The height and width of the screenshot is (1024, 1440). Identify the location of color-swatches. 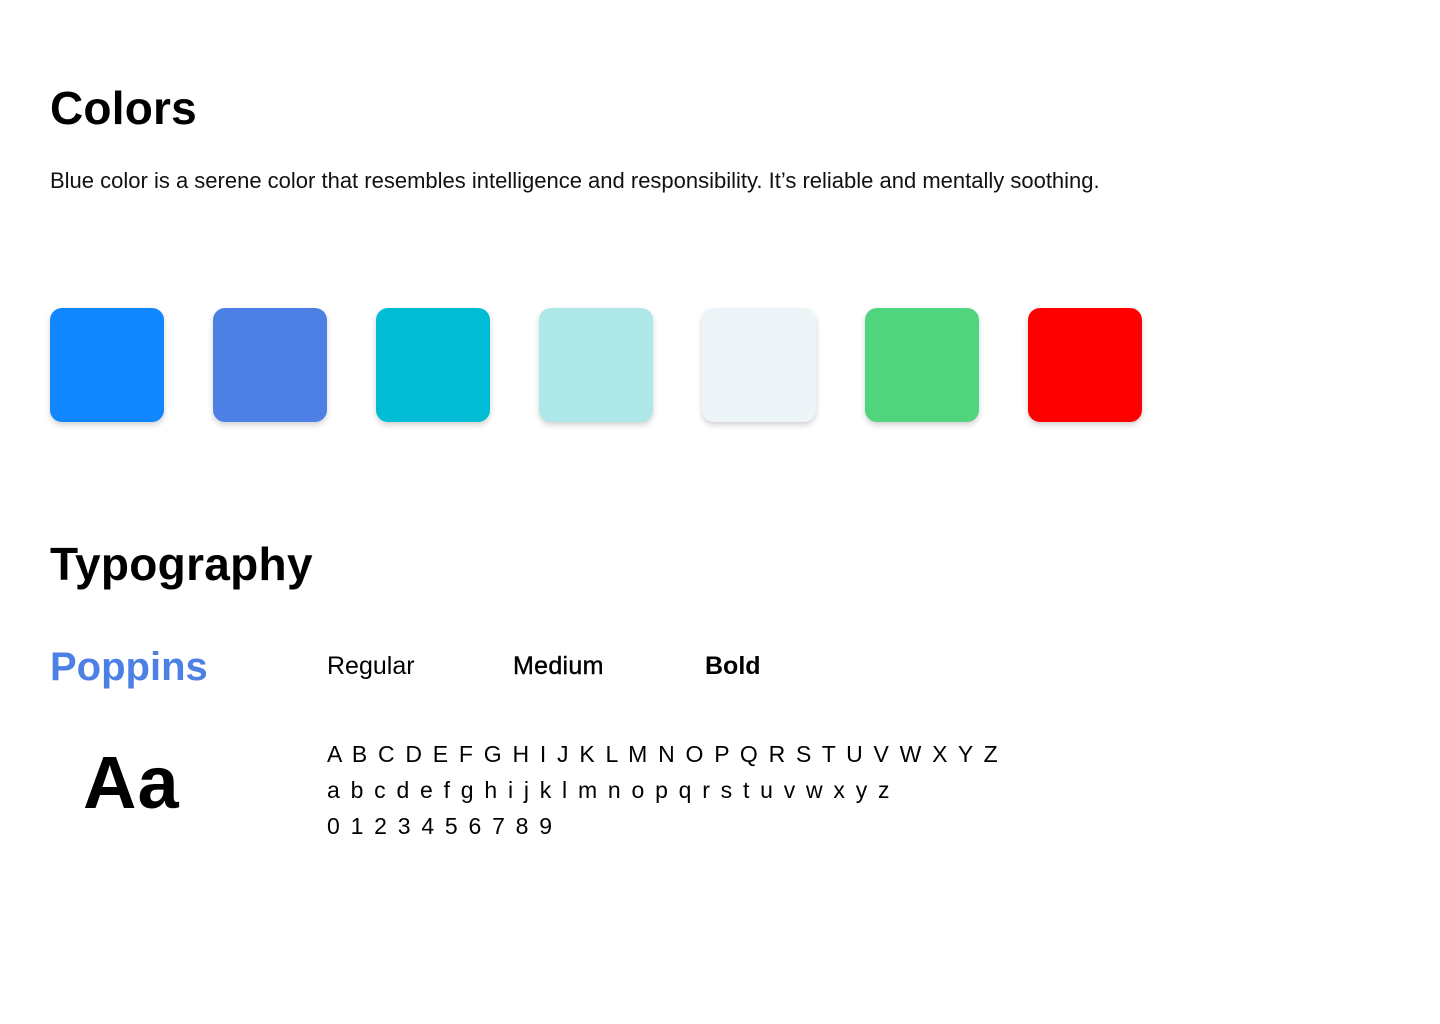
(596, 365).